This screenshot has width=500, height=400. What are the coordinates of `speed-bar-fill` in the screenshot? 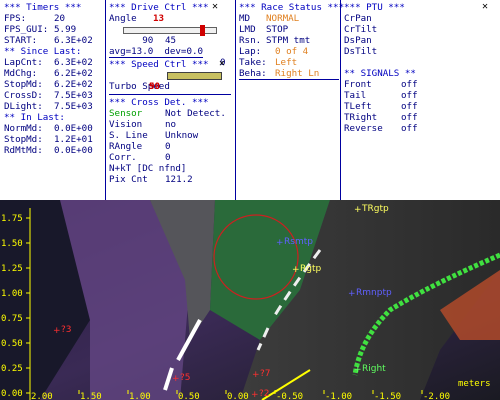 It's located at (194, 76).